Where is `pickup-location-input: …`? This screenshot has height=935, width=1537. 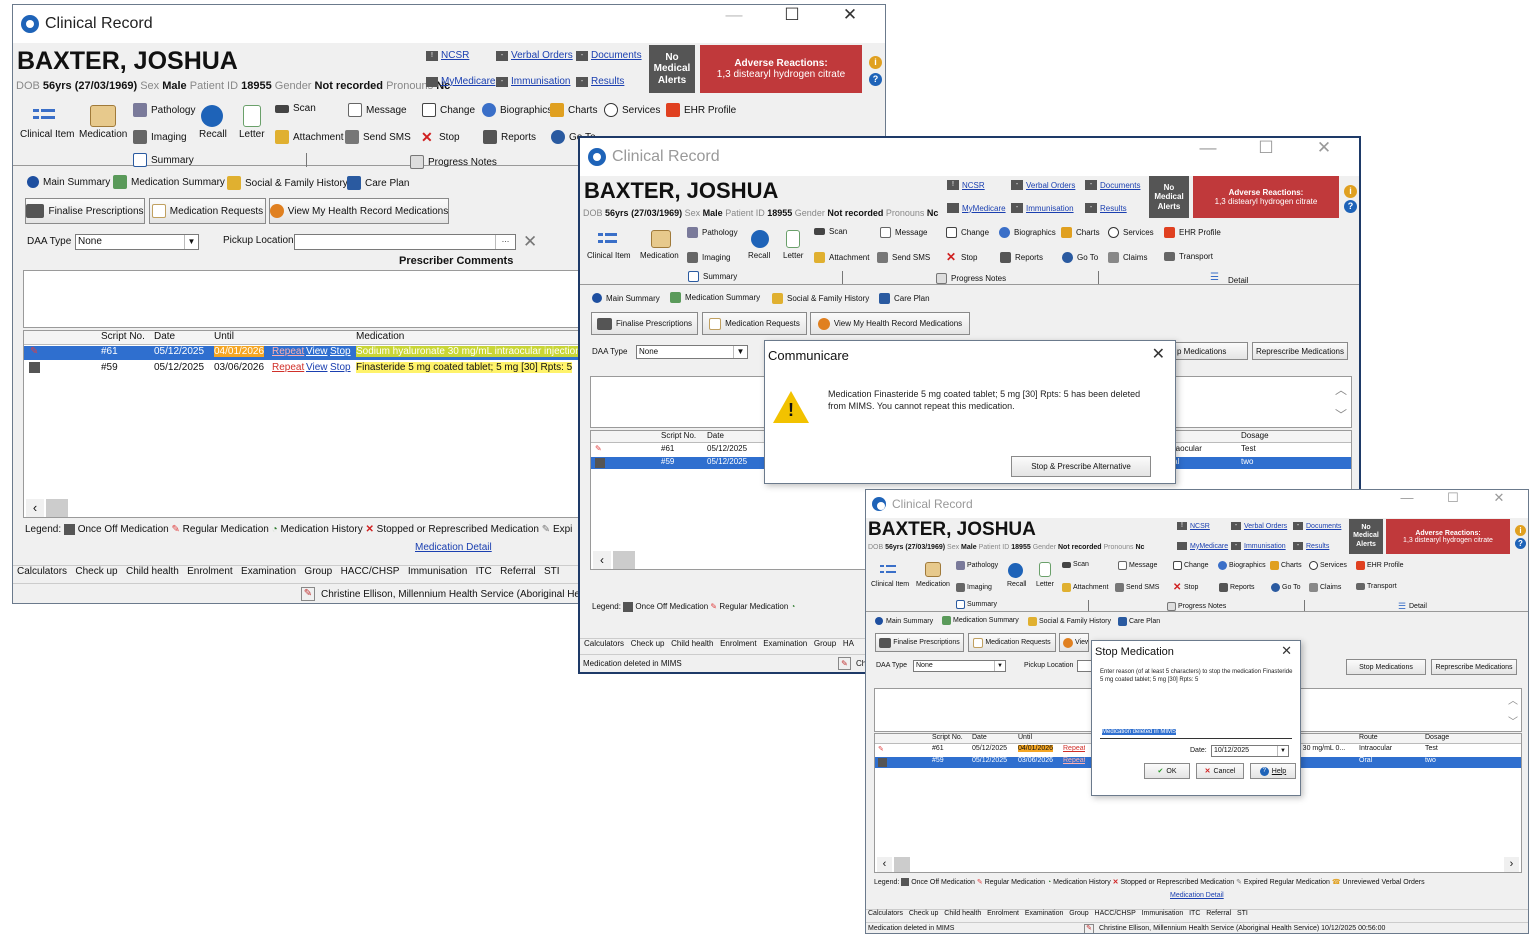 pickup-location-input: … is located at coordinates (405, 242).